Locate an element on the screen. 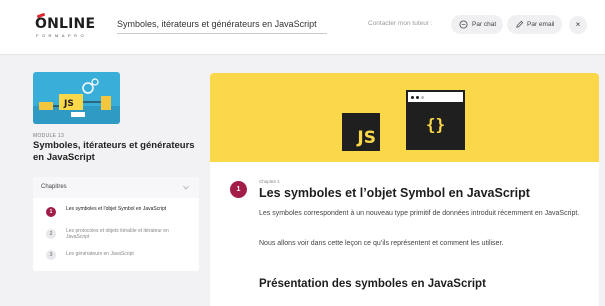 The width and height of the screenshot is (605, 306). code-braces: {} is located at coordinates (435, 124).